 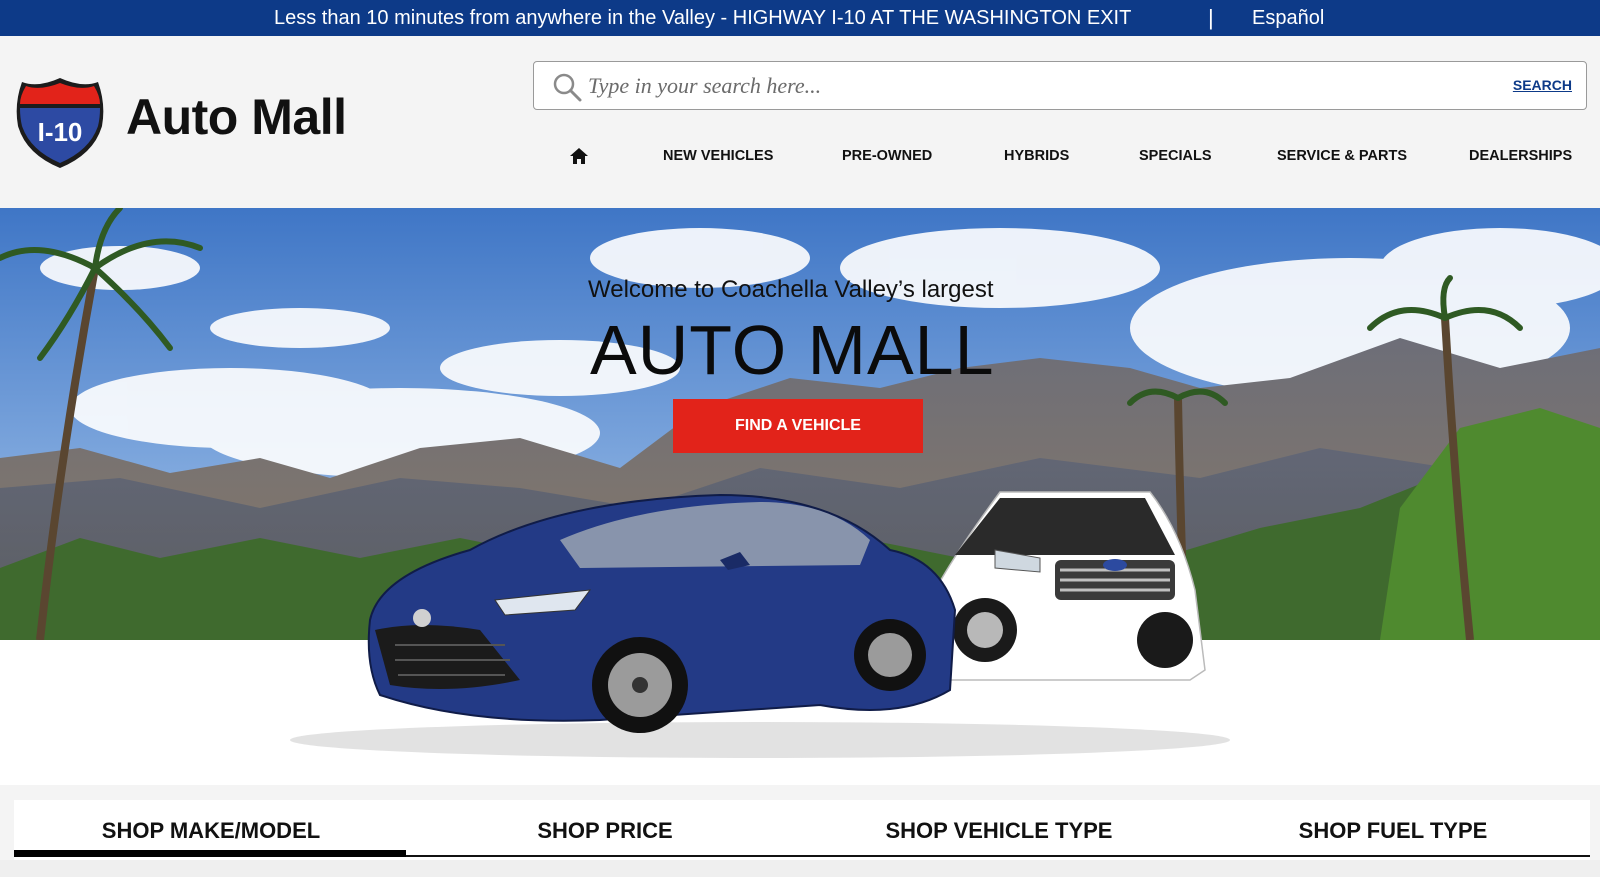 What do you see at coordinates (792, 350) in the screenshot?
I see `hero-title: AUTO MALL` at bounding box center [792, 350].